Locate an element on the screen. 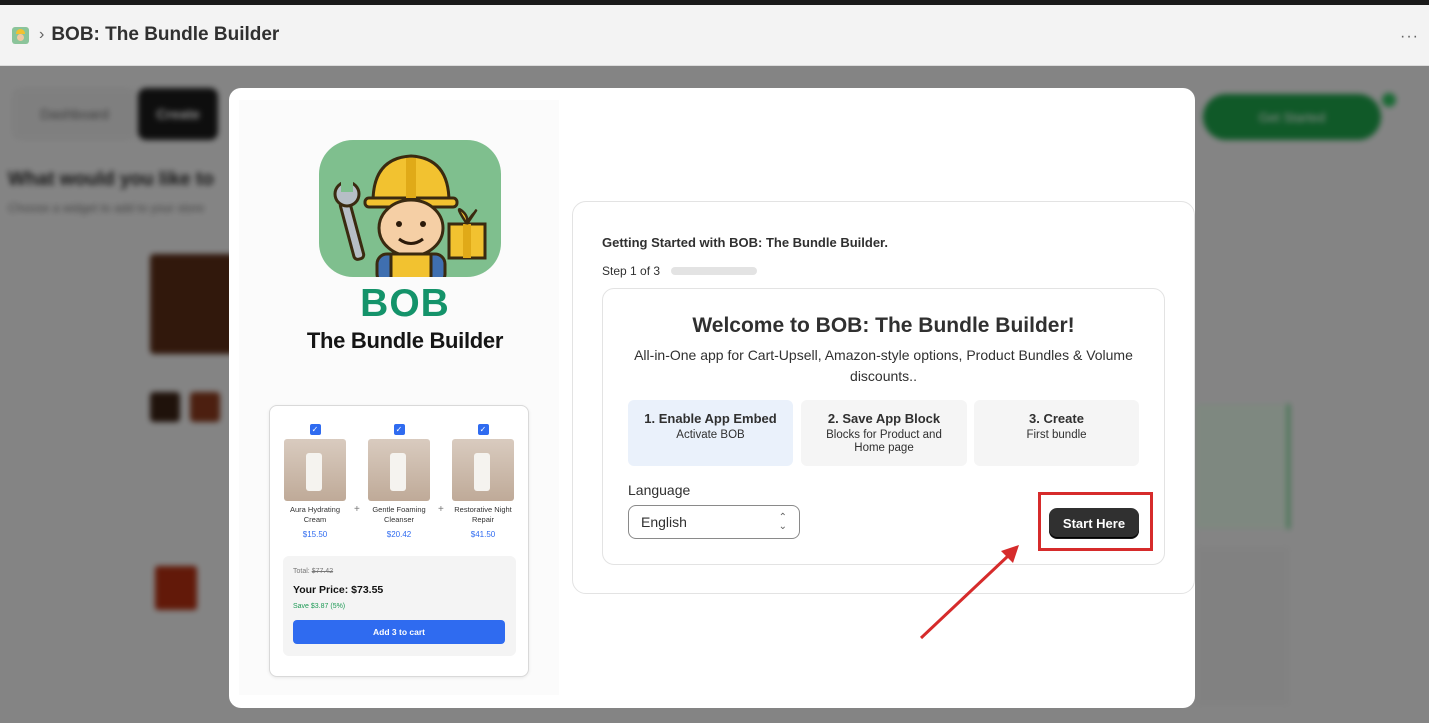  bob-mascot-icon is located at coordinates (20, 35).